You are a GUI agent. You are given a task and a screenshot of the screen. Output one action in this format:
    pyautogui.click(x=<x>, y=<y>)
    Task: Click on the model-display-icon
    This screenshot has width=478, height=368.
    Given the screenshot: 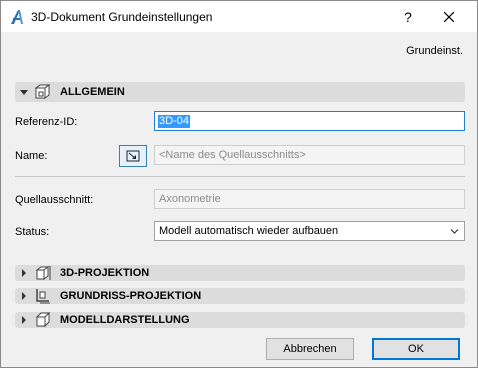 What is the action you would take?
    pyautogui.click(x=43, y=319)
    